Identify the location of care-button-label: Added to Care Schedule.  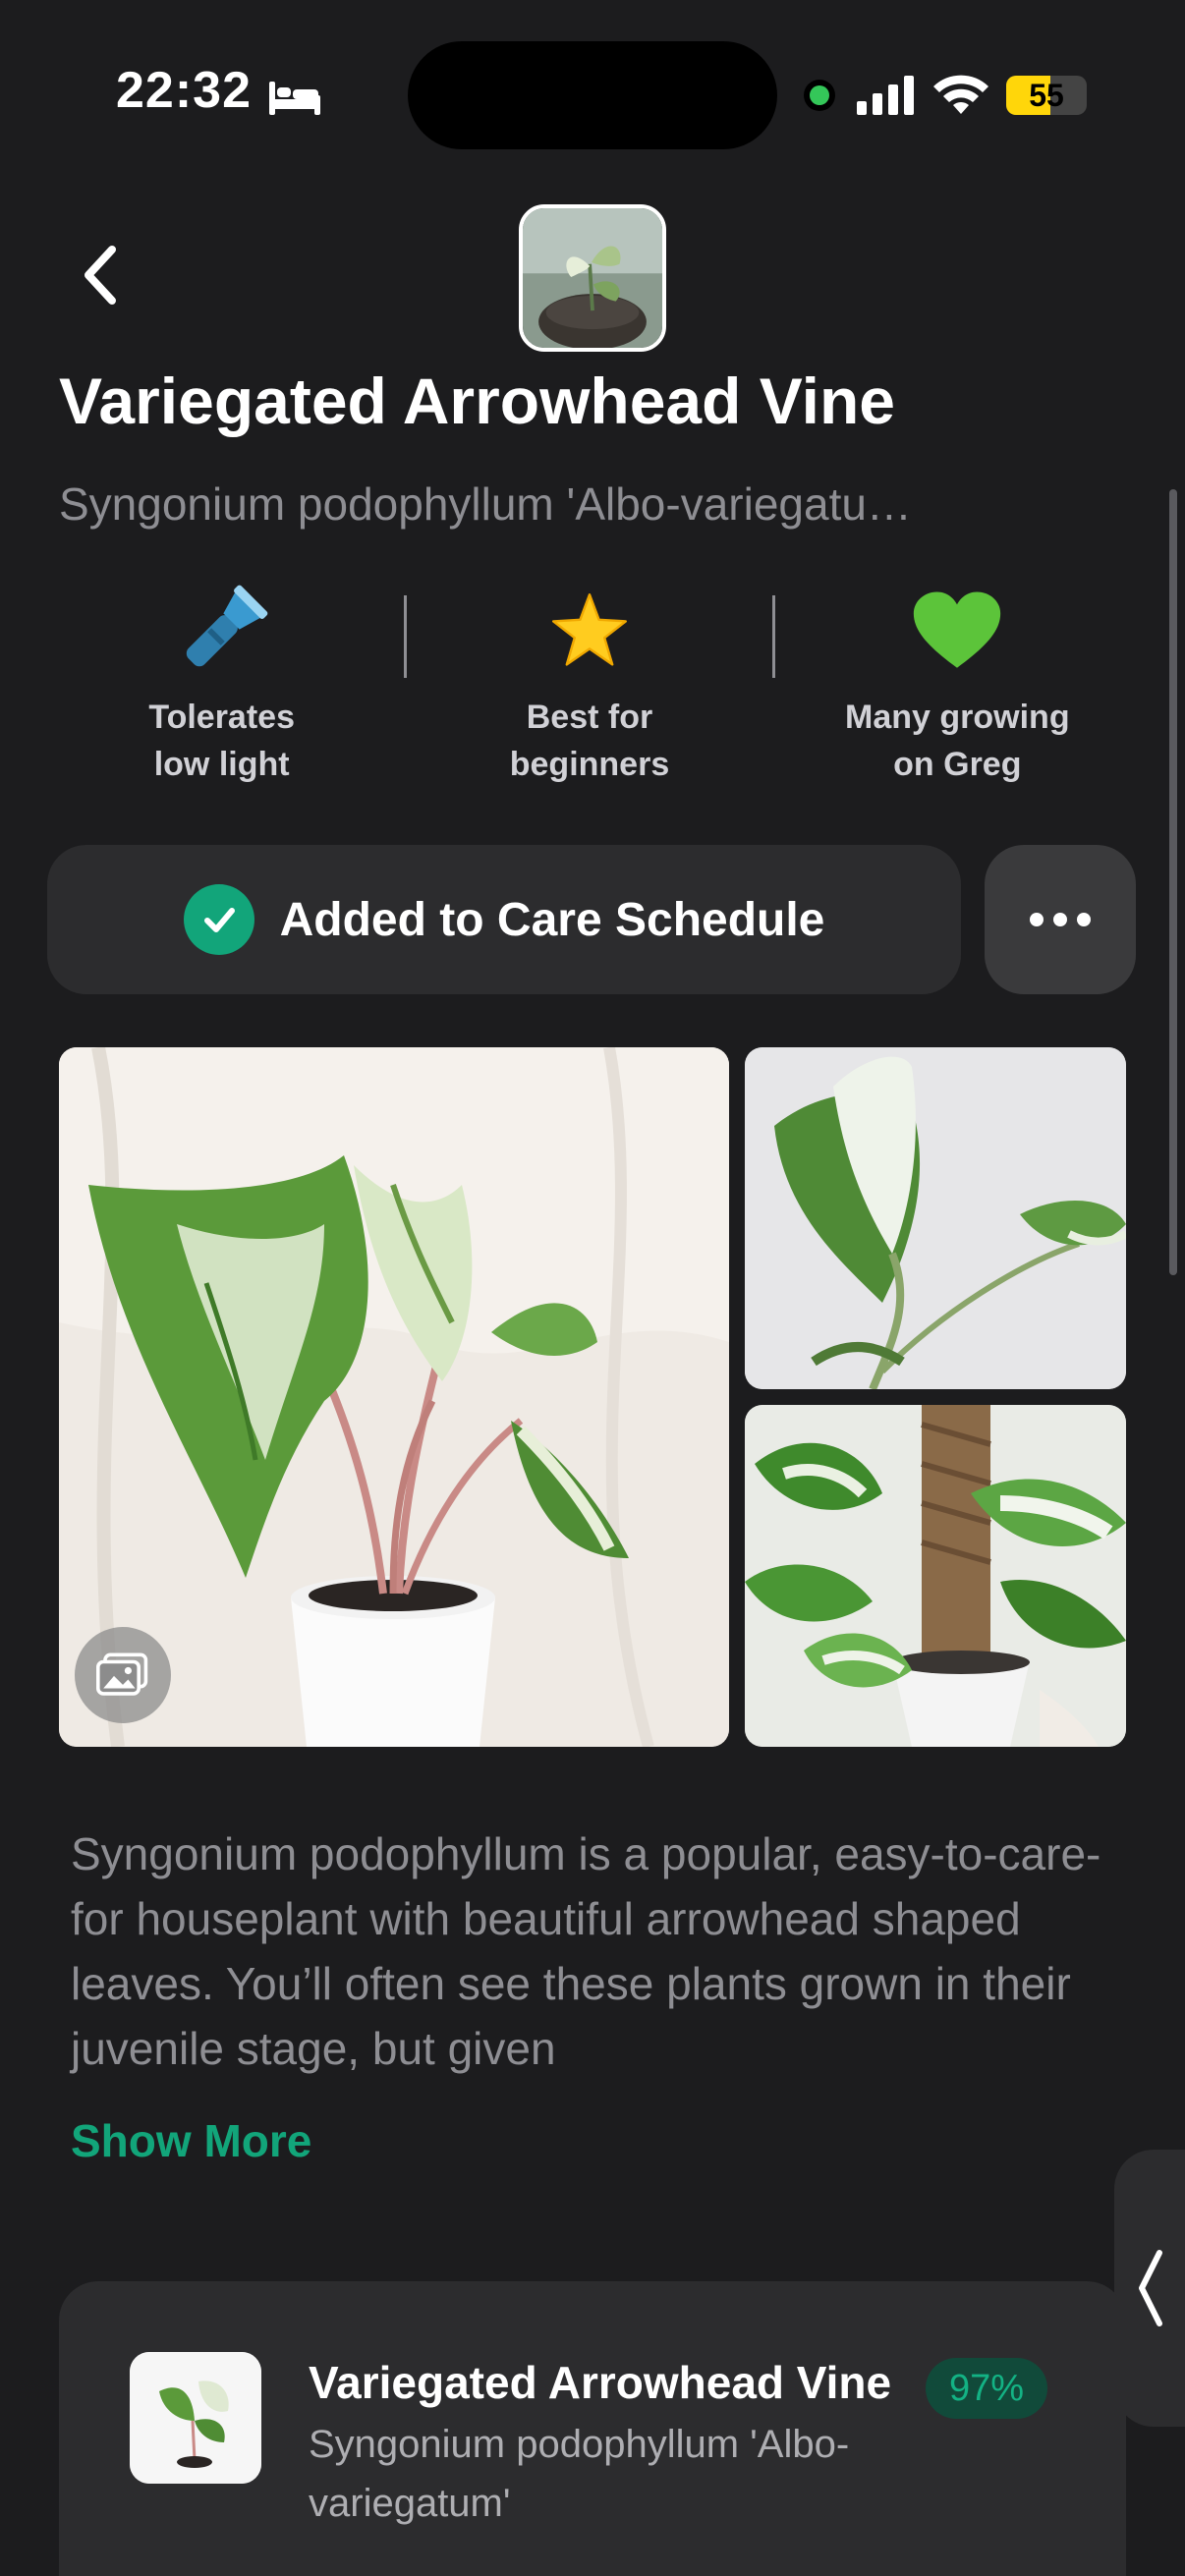
(552, 919).